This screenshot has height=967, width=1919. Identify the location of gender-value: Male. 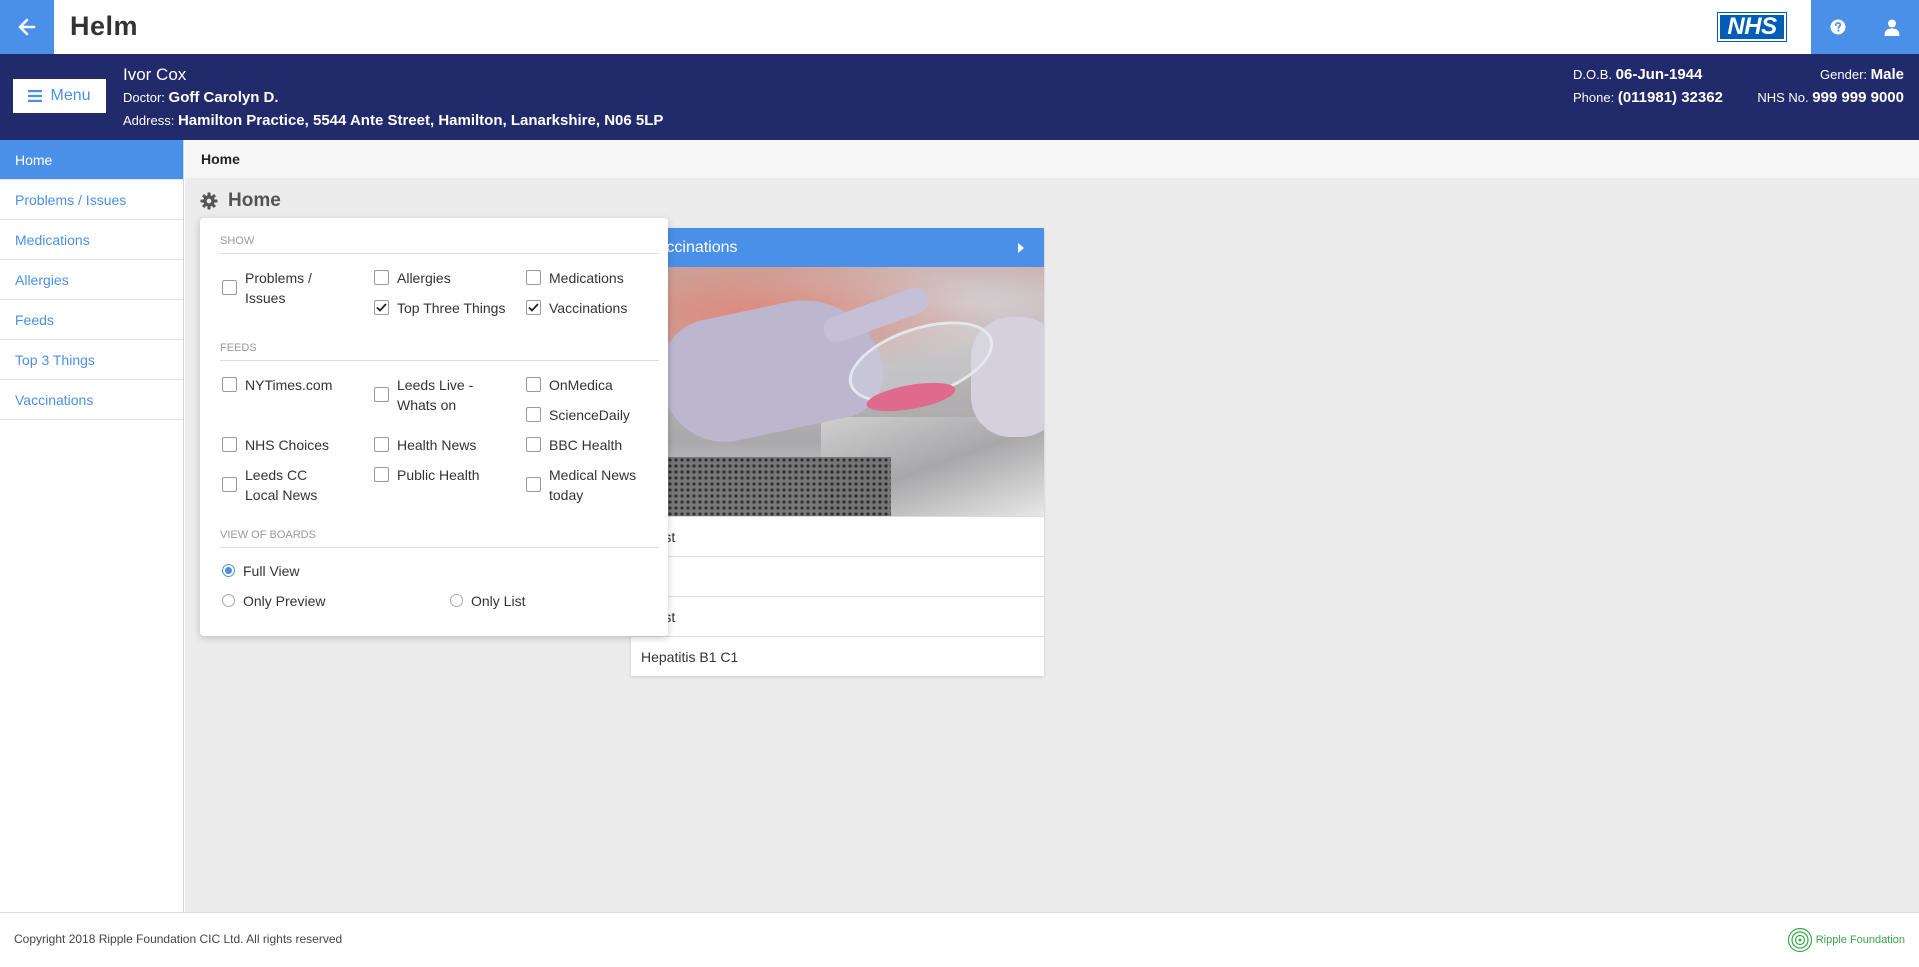
(1887, 74).